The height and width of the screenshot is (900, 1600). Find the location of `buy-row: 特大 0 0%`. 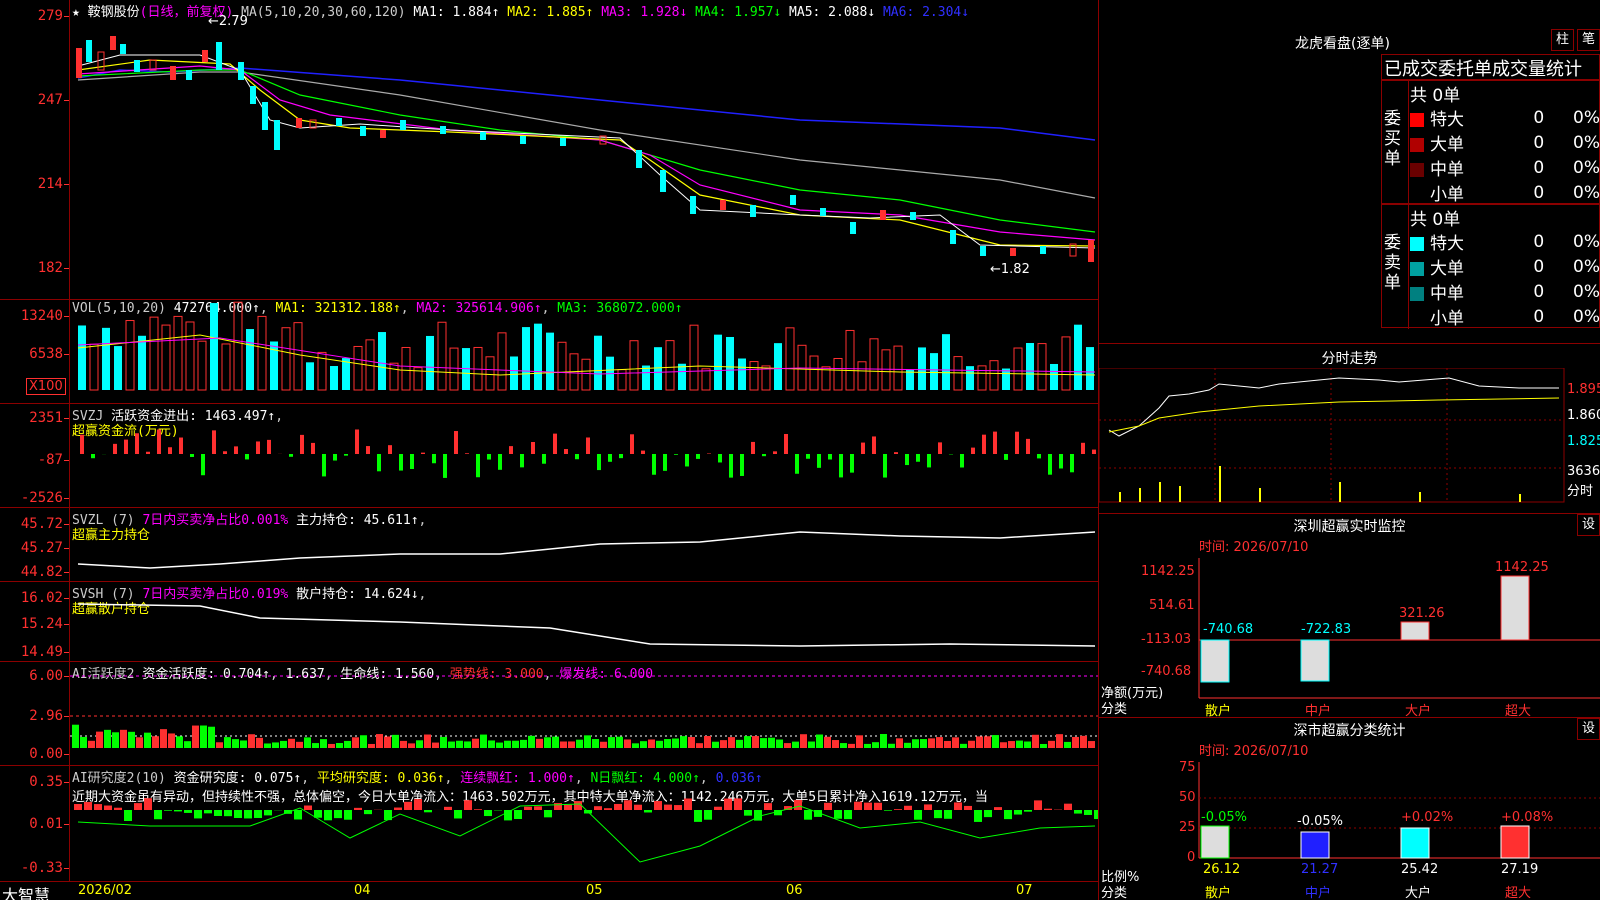

buy-row: 特大 0 0% is located at coordinates (1505, 117).